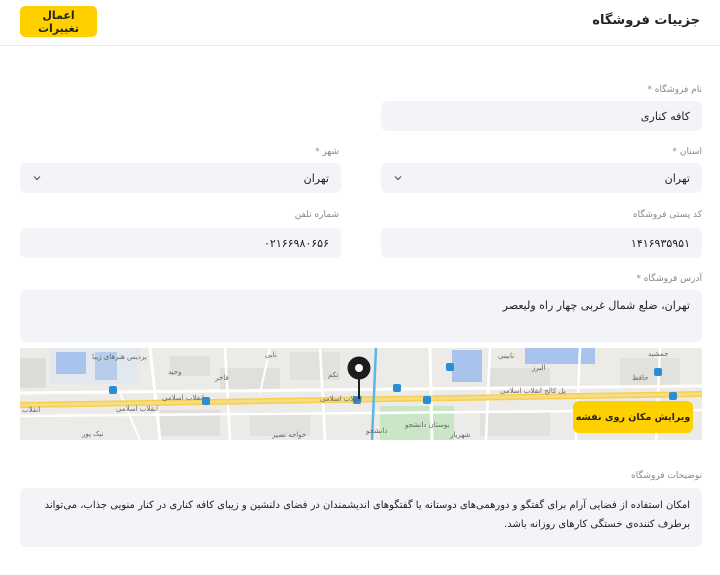  What do you see at coordinates (541, 116) in the screenshot?
I see `shop-name-input: کافه کناری` at bounding box center [541, 116].